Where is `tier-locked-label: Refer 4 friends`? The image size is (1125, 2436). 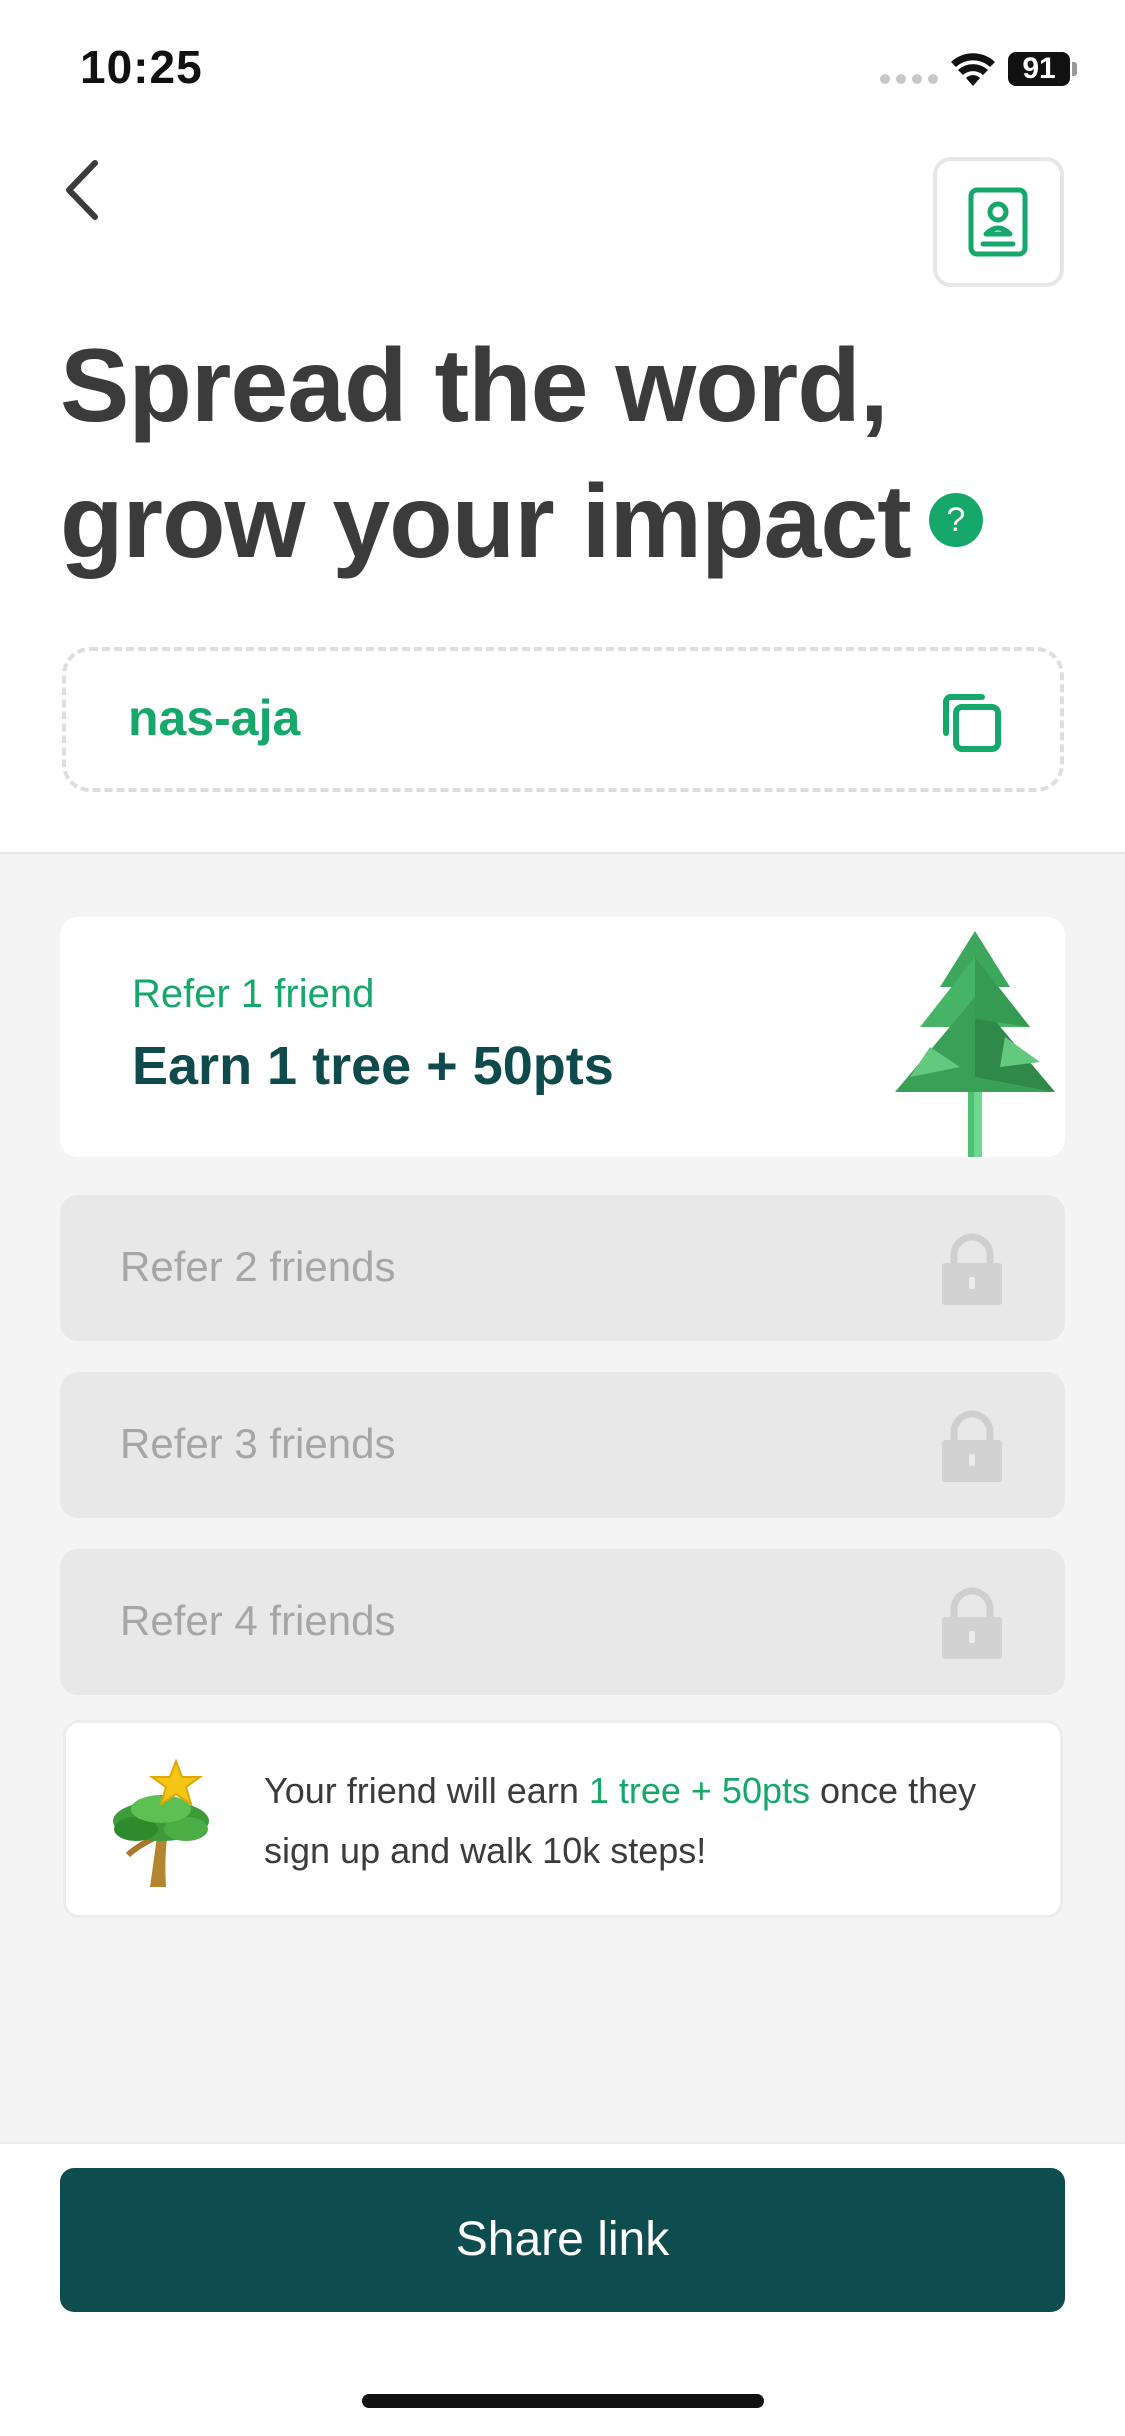 tier-locked-label: Refer 4 friends is located at coordinates (258, 1620).